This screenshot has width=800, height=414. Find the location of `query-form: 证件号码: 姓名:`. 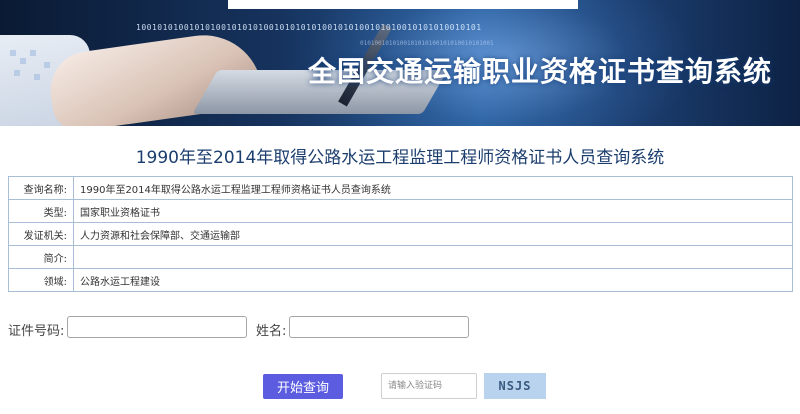

query-form: 证件号码: 姓名: is located at coordinates (398, 328).